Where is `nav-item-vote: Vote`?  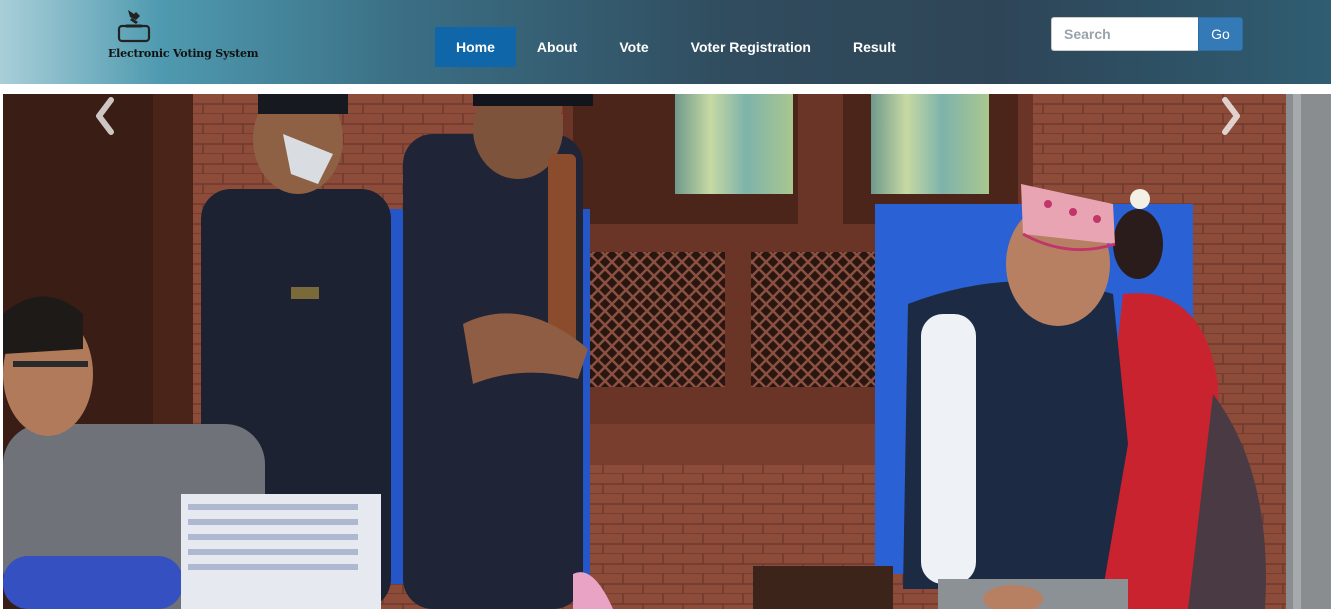
nav-item-vote: Vote is located at coordinates (633, 47).